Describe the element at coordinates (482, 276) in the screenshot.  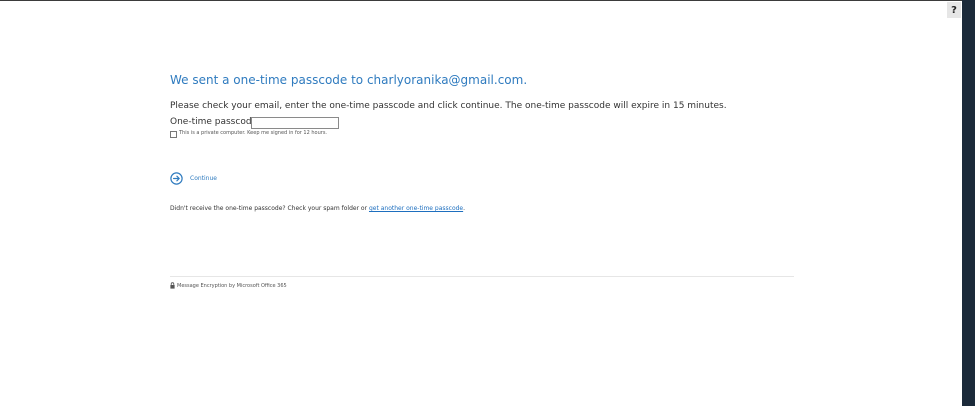
I see `footer-divider` at that location.